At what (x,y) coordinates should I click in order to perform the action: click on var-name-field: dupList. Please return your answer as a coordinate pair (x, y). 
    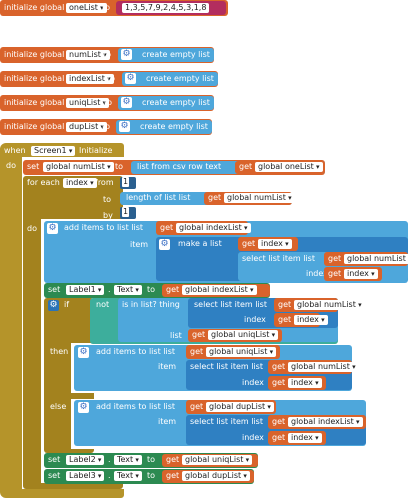
    Looking at the image, I should click on (86, 127).